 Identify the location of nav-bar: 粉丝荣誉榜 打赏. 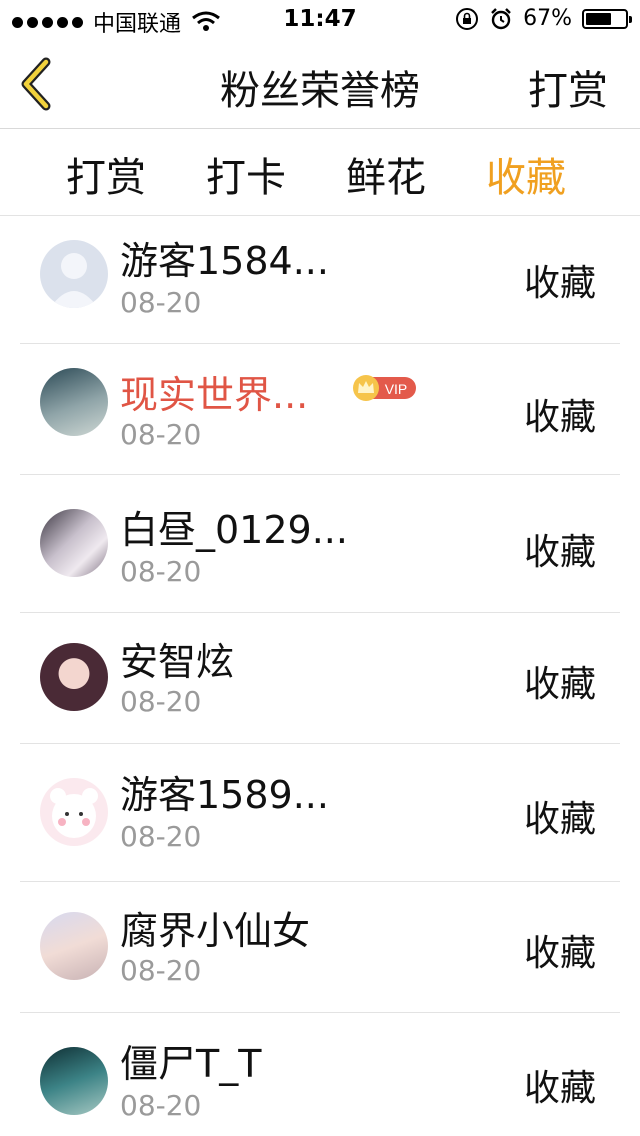
(320, 84).